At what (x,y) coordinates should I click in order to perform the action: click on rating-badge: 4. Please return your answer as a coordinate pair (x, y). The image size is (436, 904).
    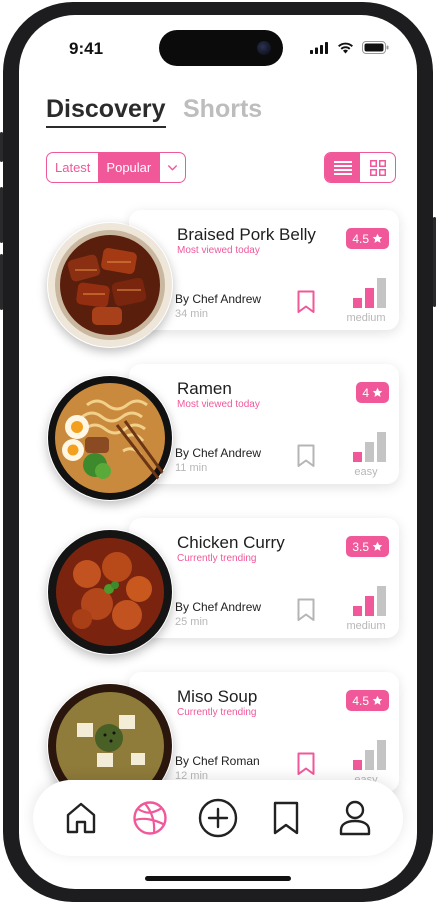
    Looking at the image, I should click on (372, 392).